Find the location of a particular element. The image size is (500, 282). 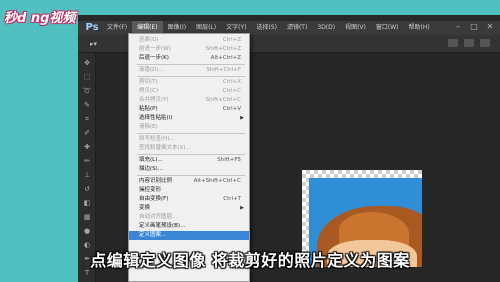

menu-8: 视图(V) is located at coordinates (355, 28).